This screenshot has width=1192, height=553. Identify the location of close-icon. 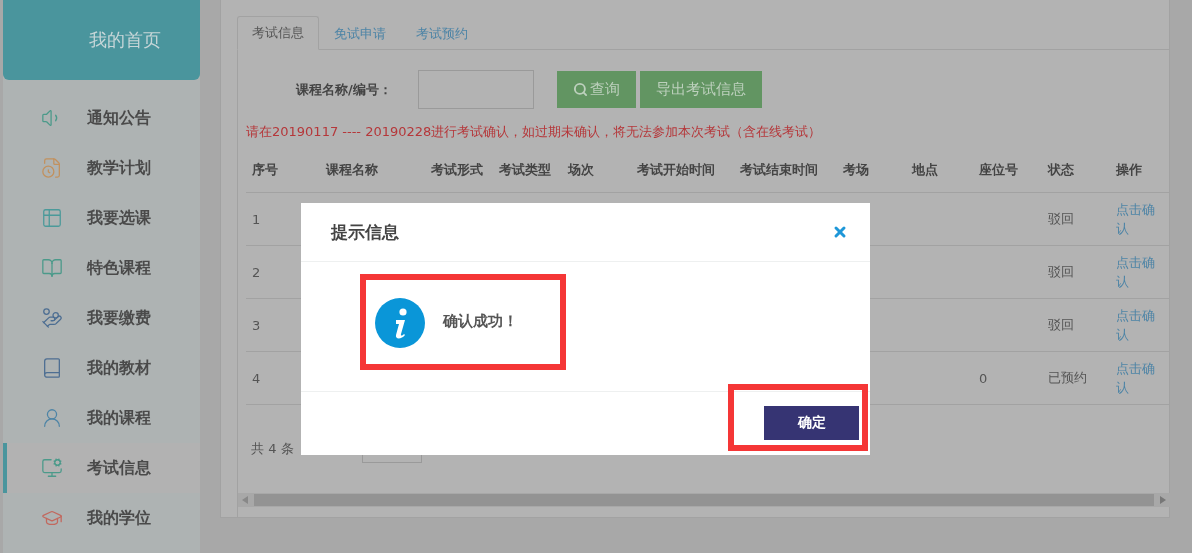
(840, 232).